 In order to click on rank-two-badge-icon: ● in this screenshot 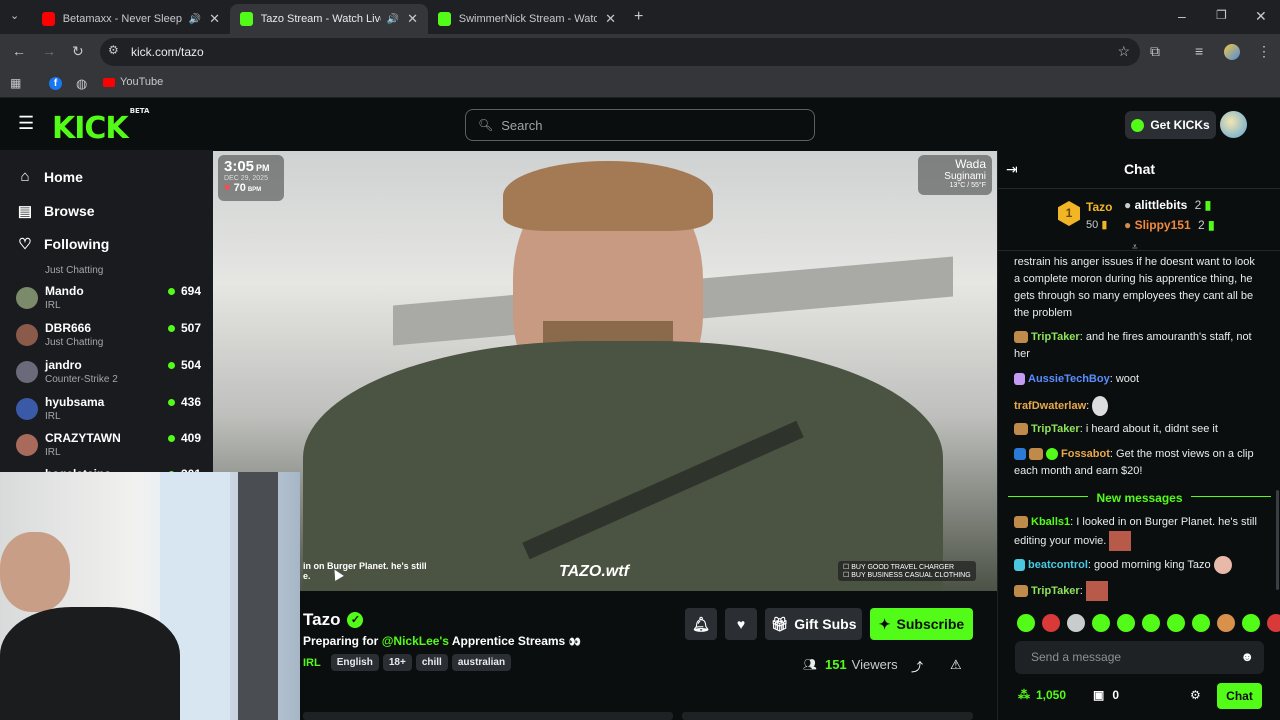, I will do `click(1128, 205)`.